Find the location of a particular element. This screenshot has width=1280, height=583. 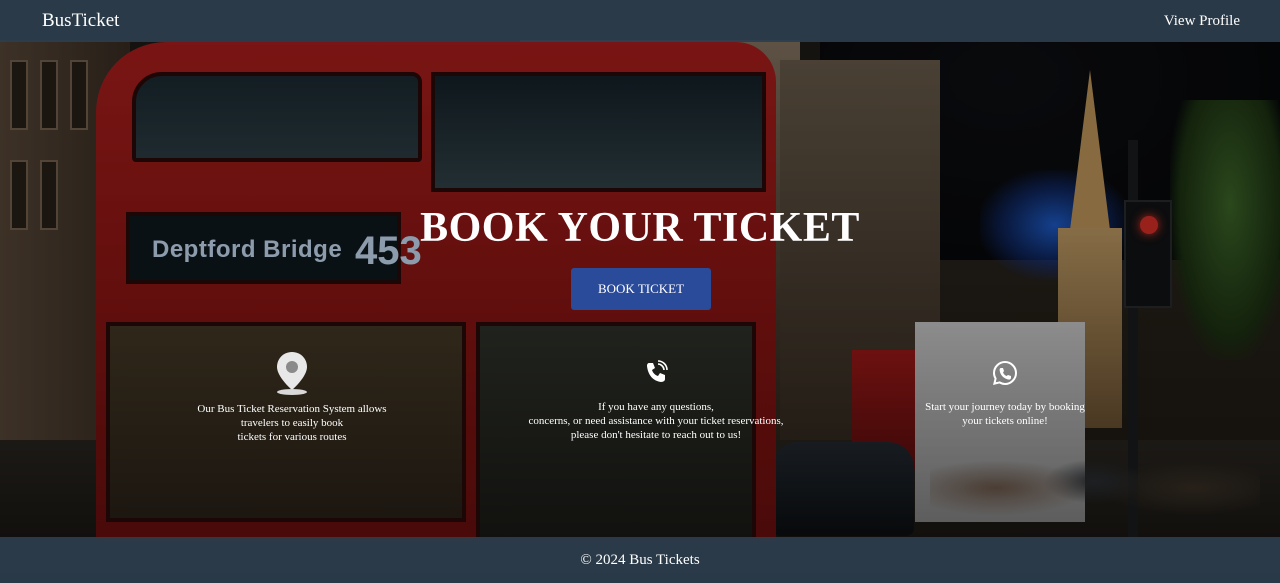

footer: © 2024 Bus Tickets is located at coordinates (640, 560).